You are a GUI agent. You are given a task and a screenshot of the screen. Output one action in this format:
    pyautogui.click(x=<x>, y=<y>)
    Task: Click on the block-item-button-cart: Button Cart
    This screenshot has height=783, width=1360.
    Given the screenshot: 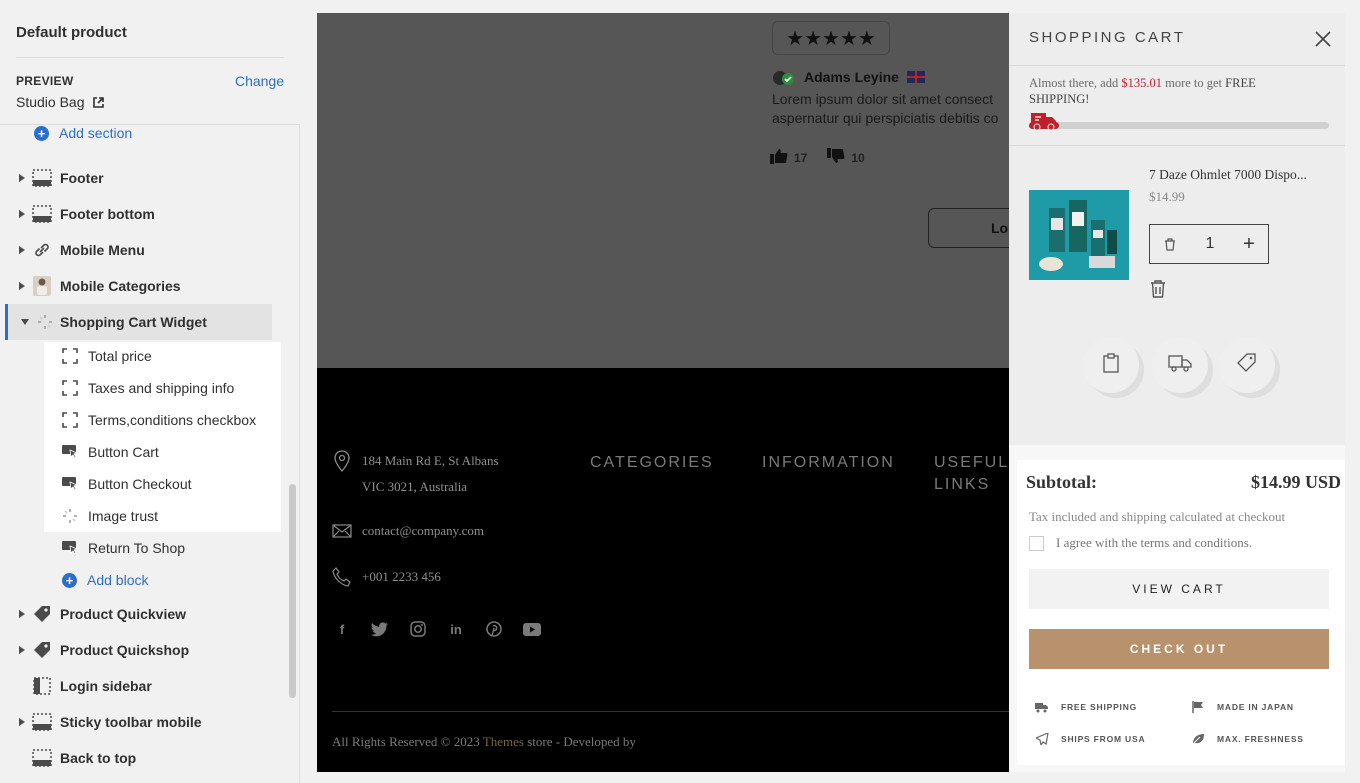 What is the action you would take?
    pyautogui.click(x=162, y=452)
    